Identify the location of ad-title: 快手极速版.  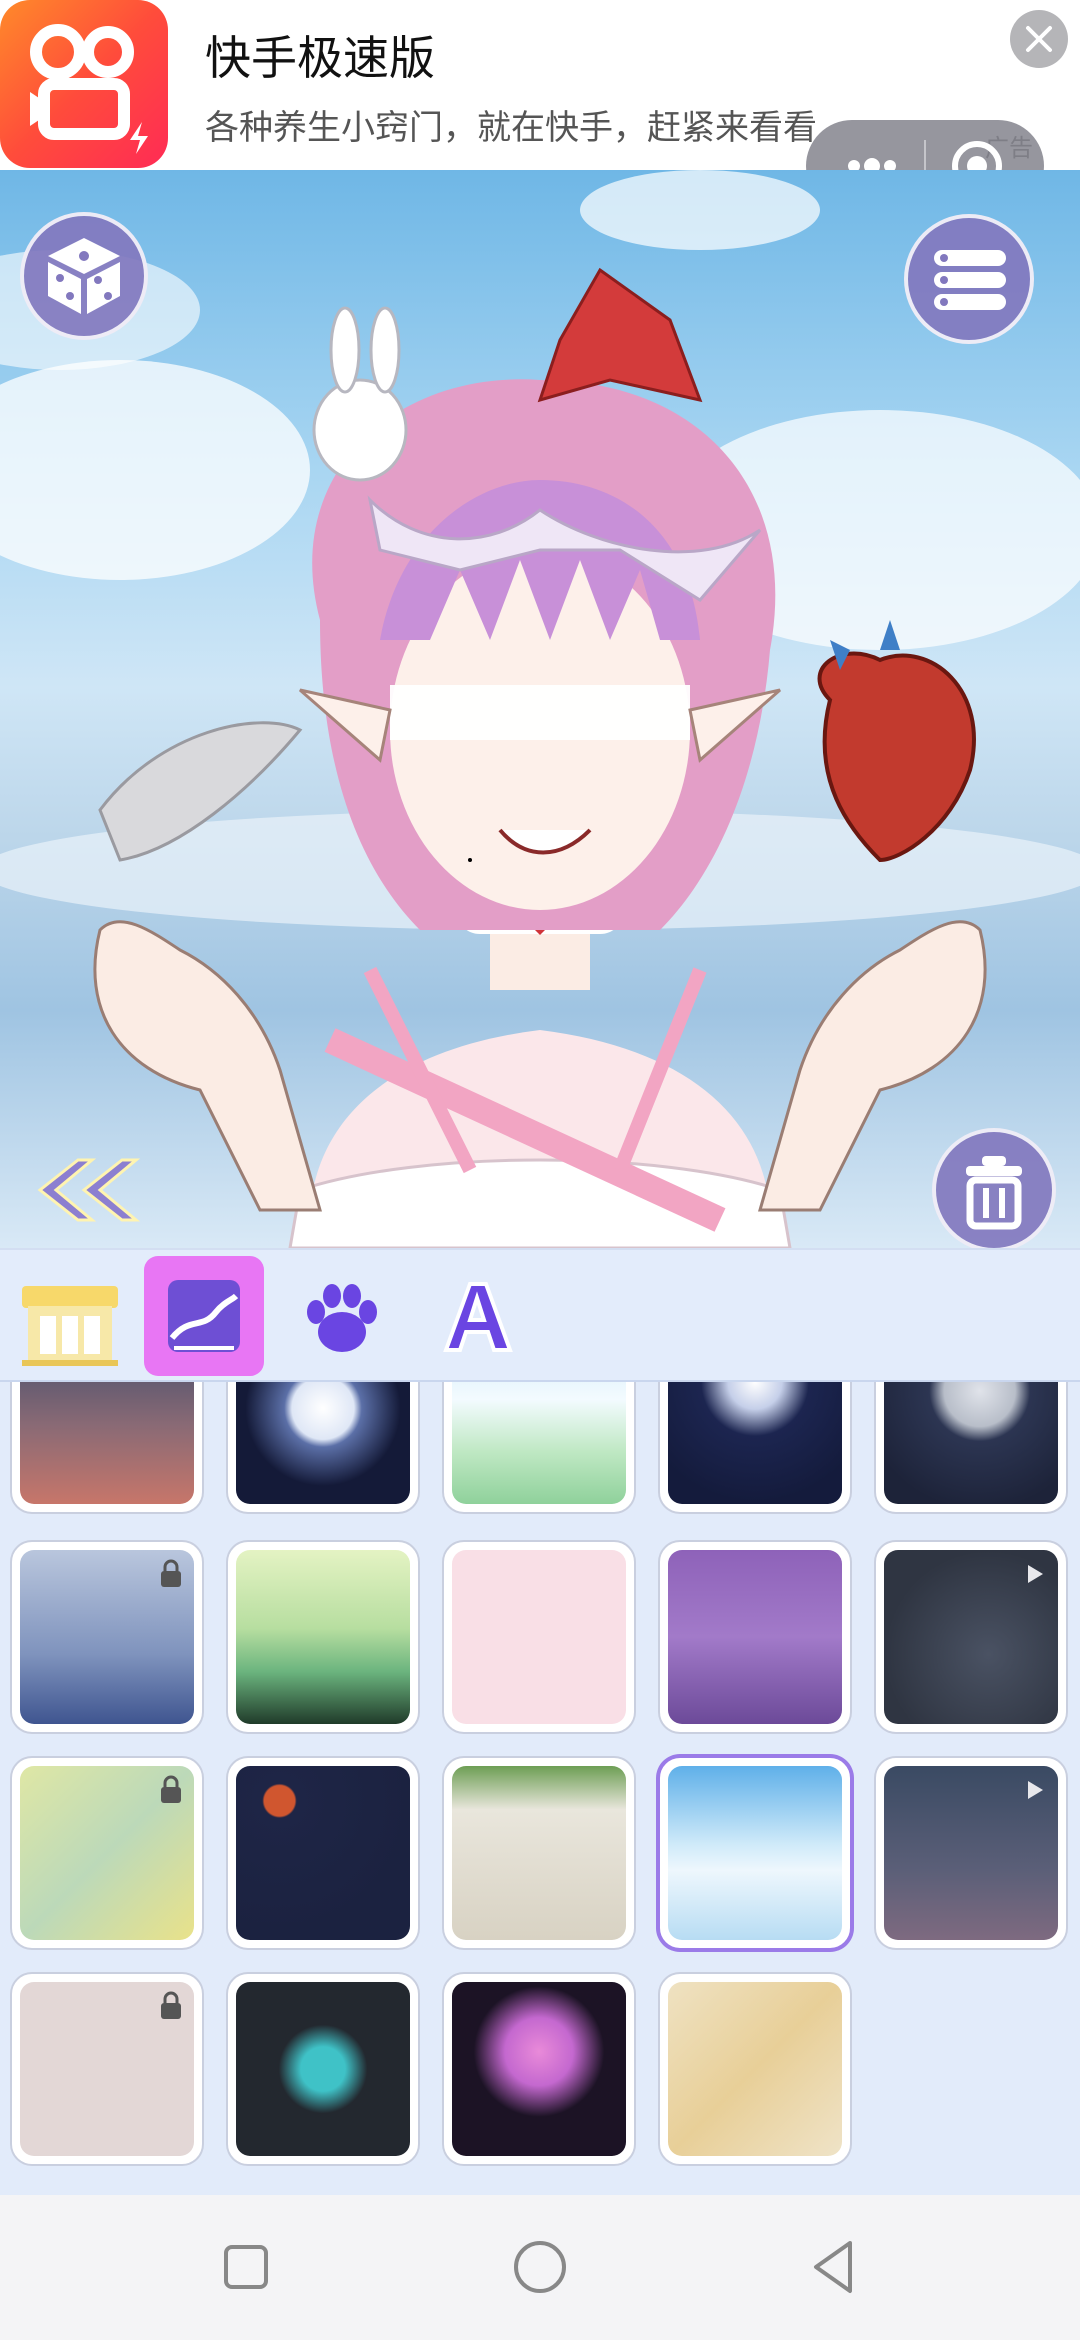
(320, 58).